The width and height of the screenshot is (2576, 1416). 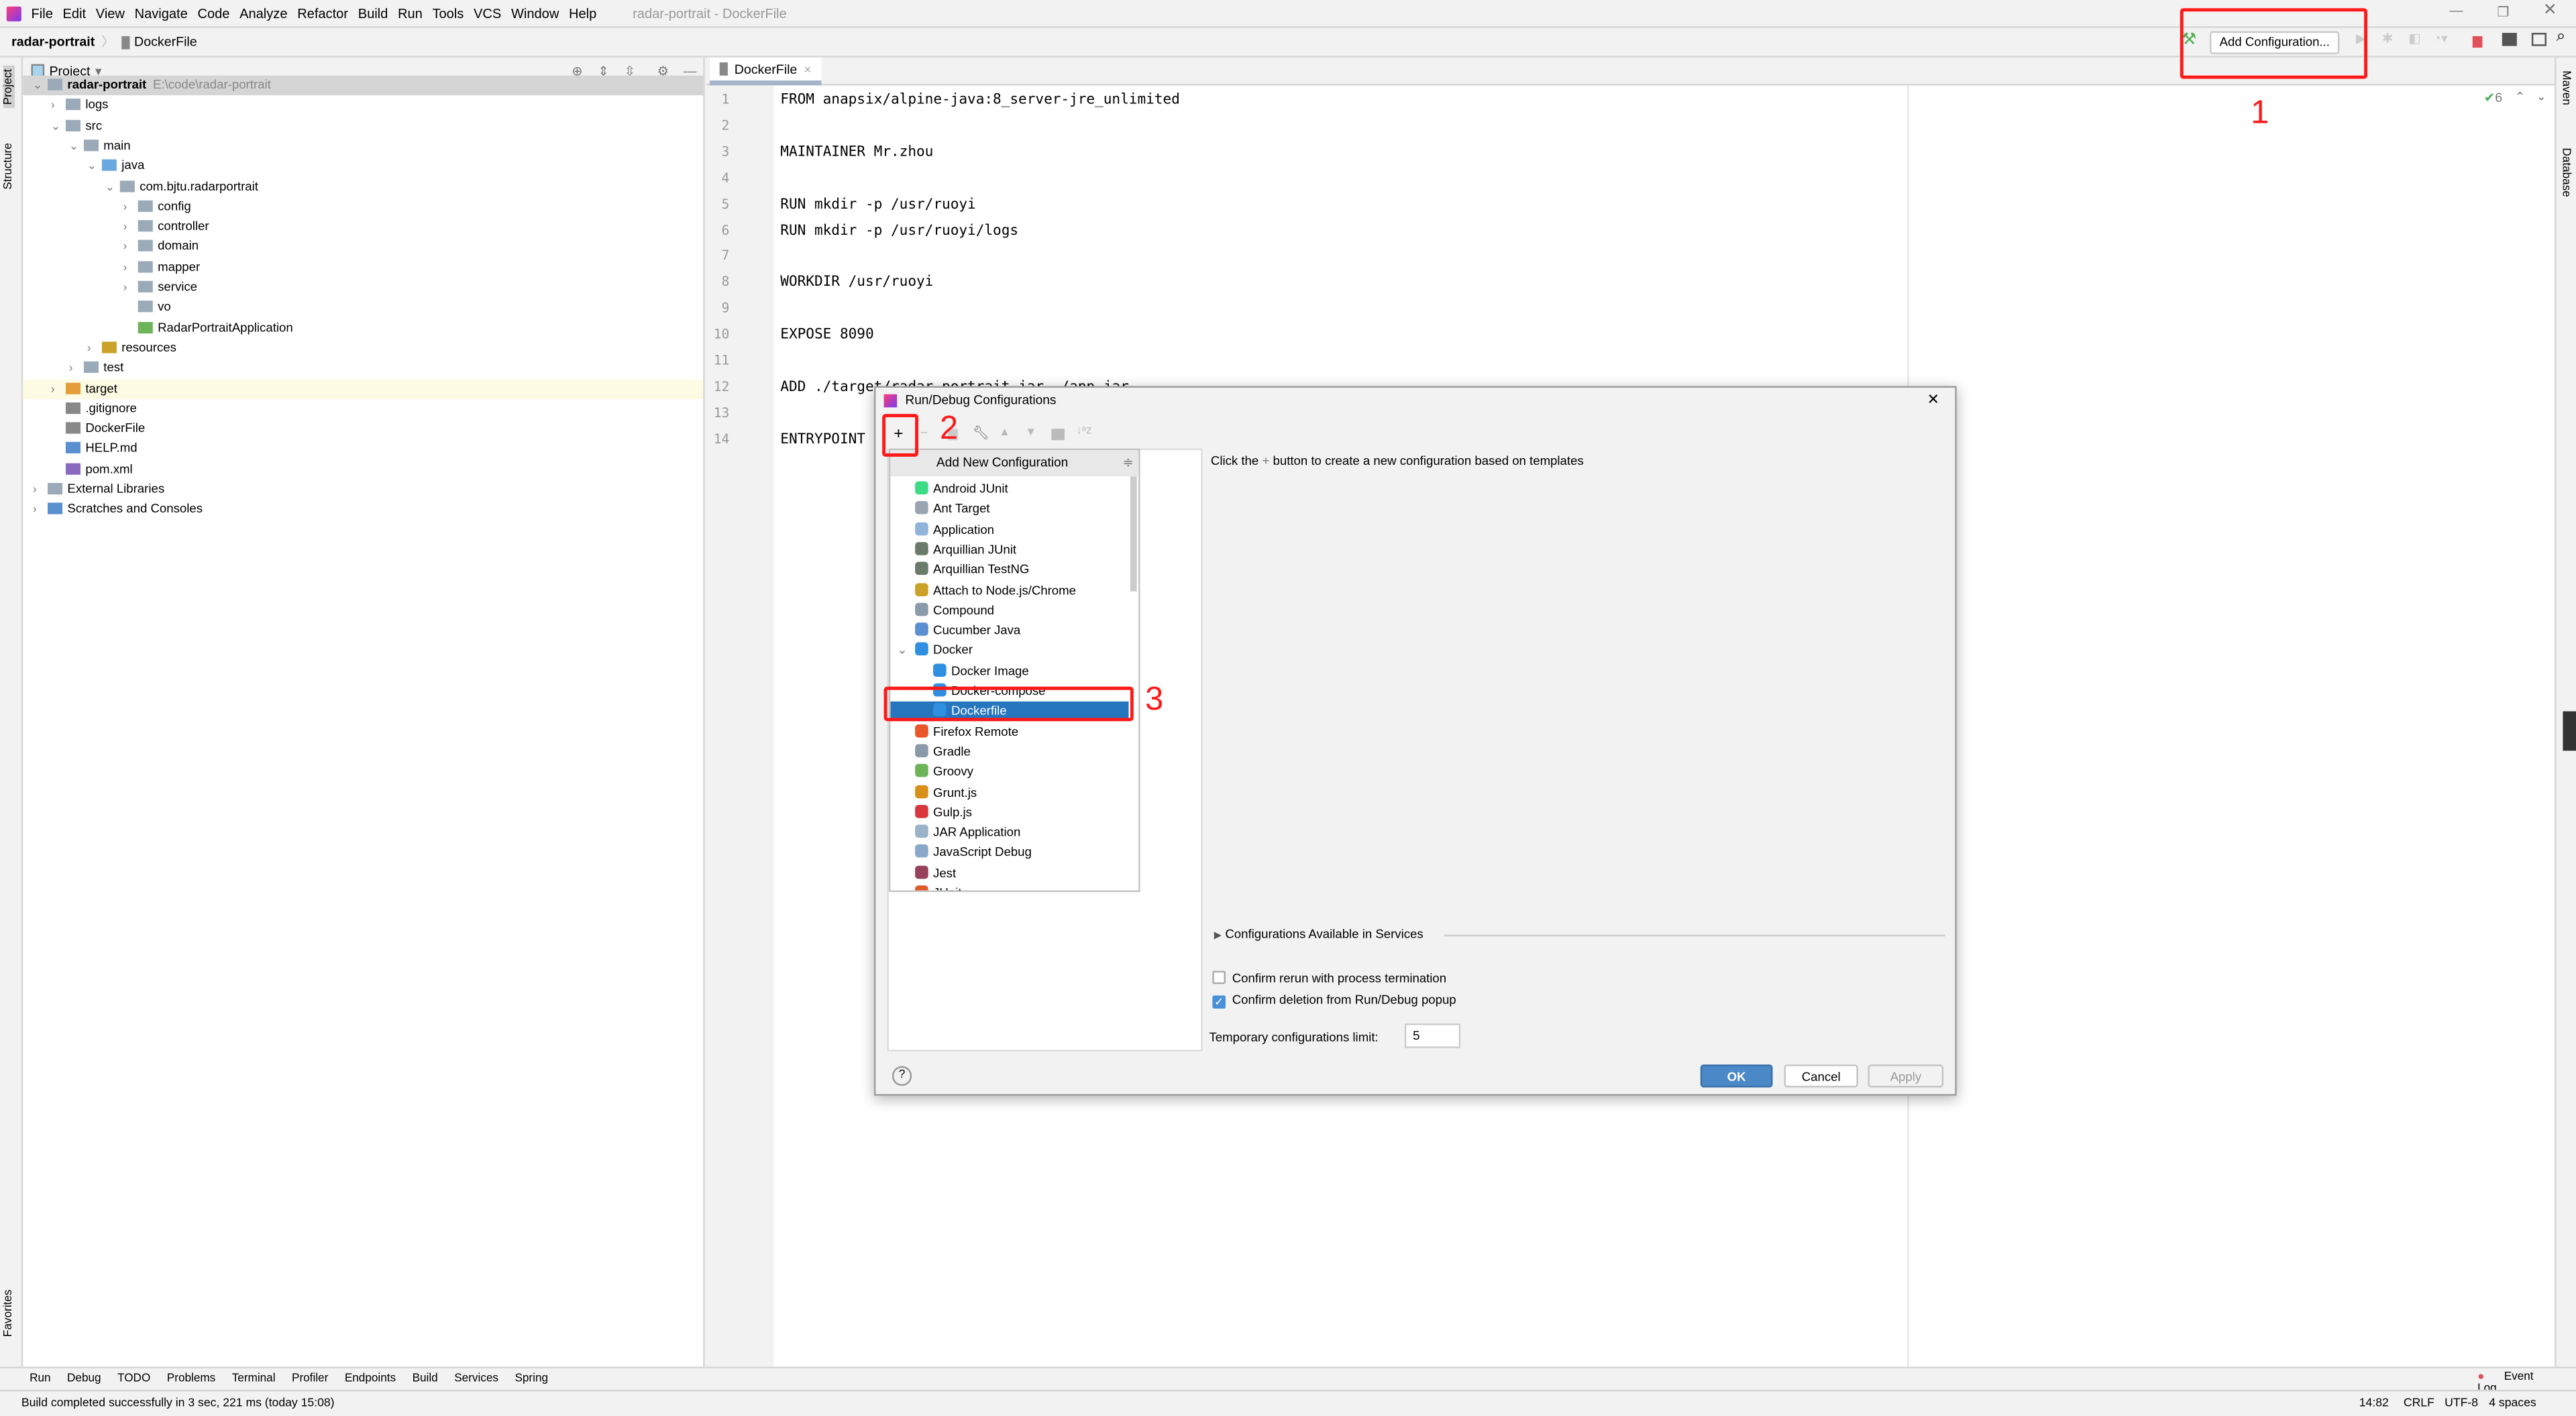 I want to click on help-button: ?, so click(x=902, y=1076).